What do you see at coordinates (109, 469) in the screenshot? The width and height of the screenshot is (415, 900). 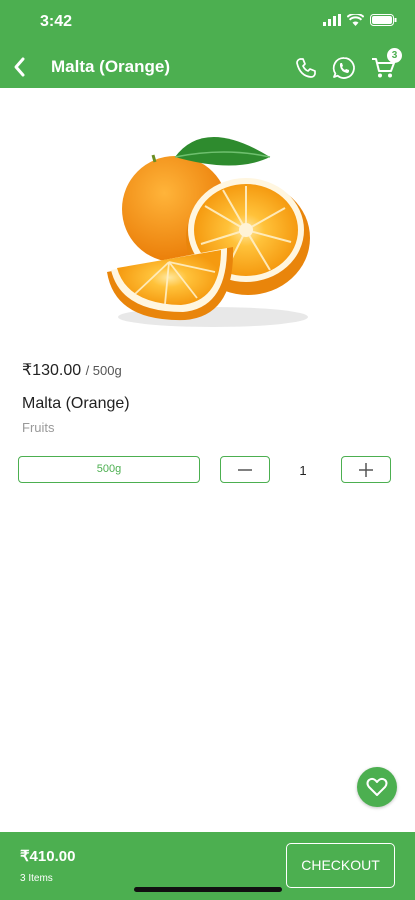 I see `weight-selector: 500g` at bounding box center [109, 469].